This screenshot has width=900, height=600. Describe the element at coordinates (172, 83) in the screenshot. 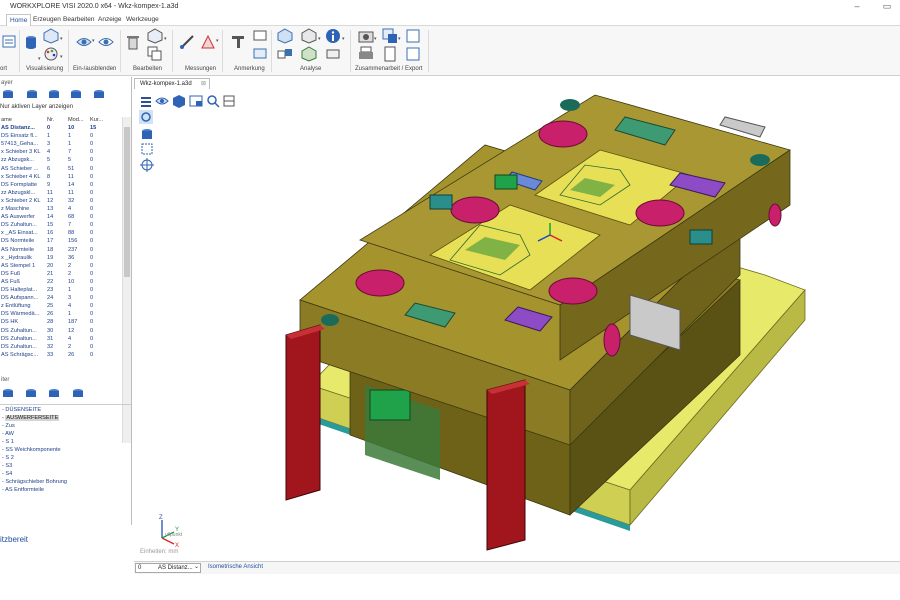

I see `document-tab: Wkz-kompex-1.a3d ⊠` at that location.